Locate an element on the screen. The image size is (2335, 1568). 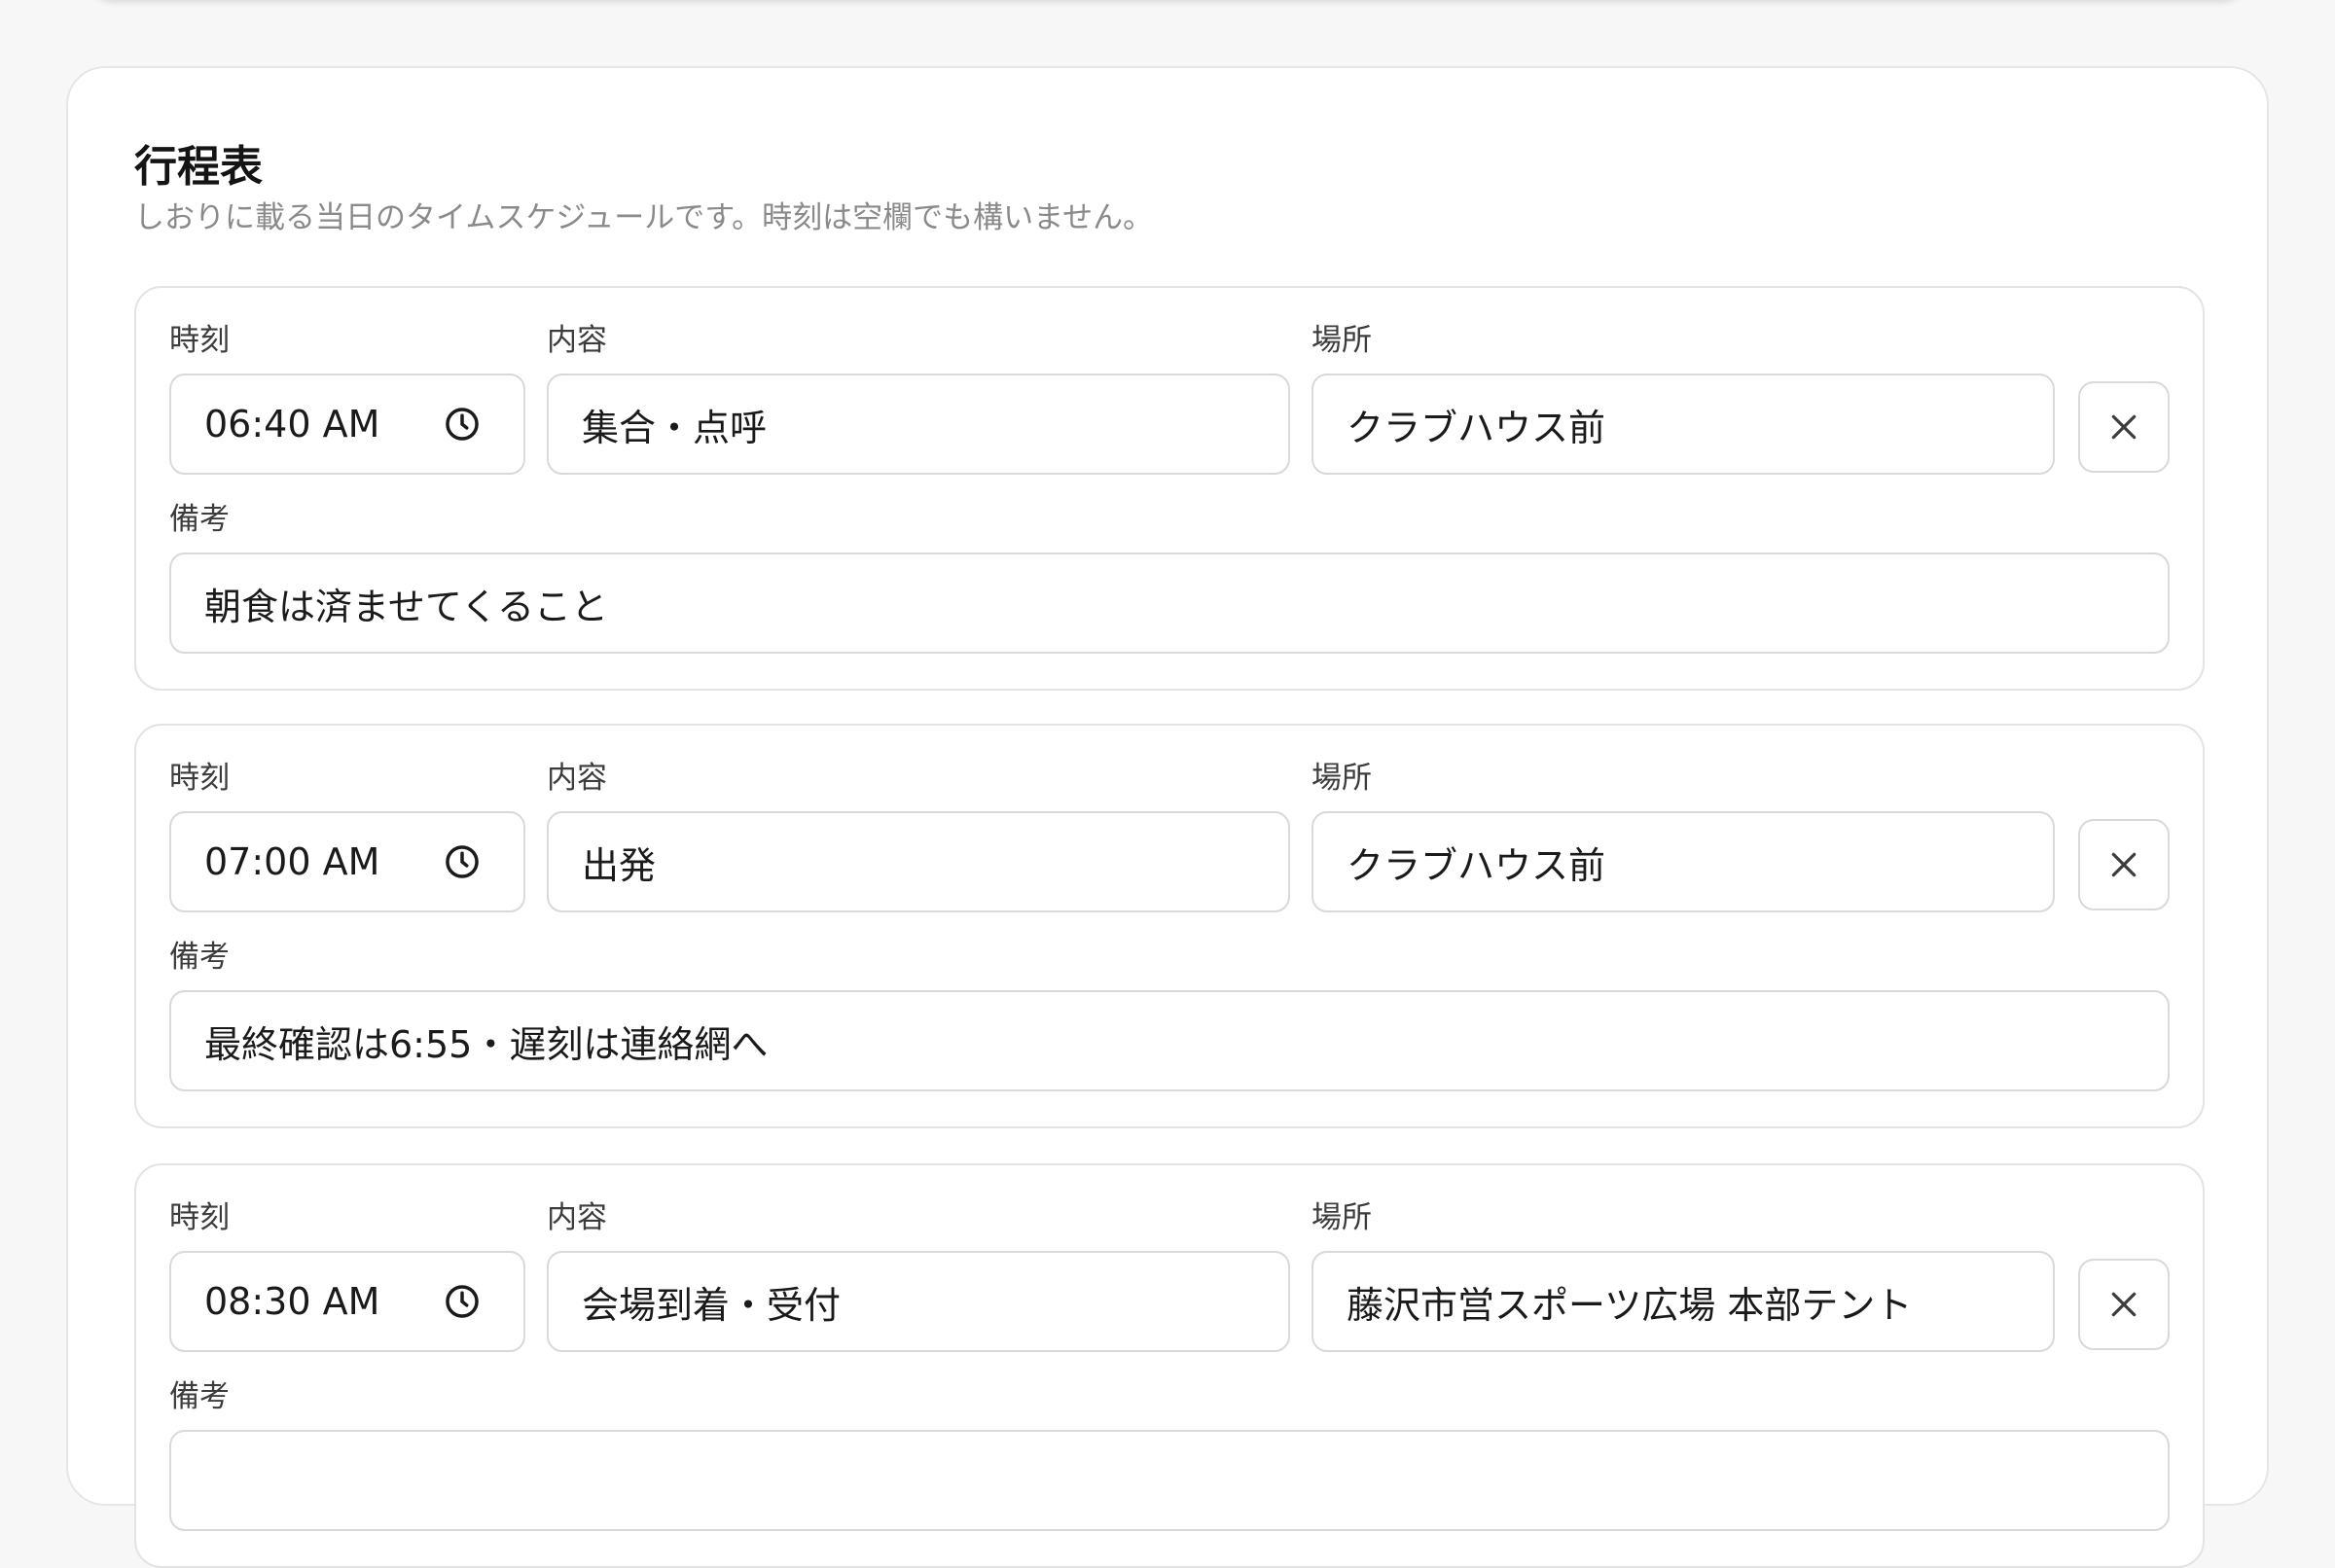
section-description: しおりに載る当日のタイムスケジュールです。時刻は空欄でも構いません。 is located at coordinates (644, 217).